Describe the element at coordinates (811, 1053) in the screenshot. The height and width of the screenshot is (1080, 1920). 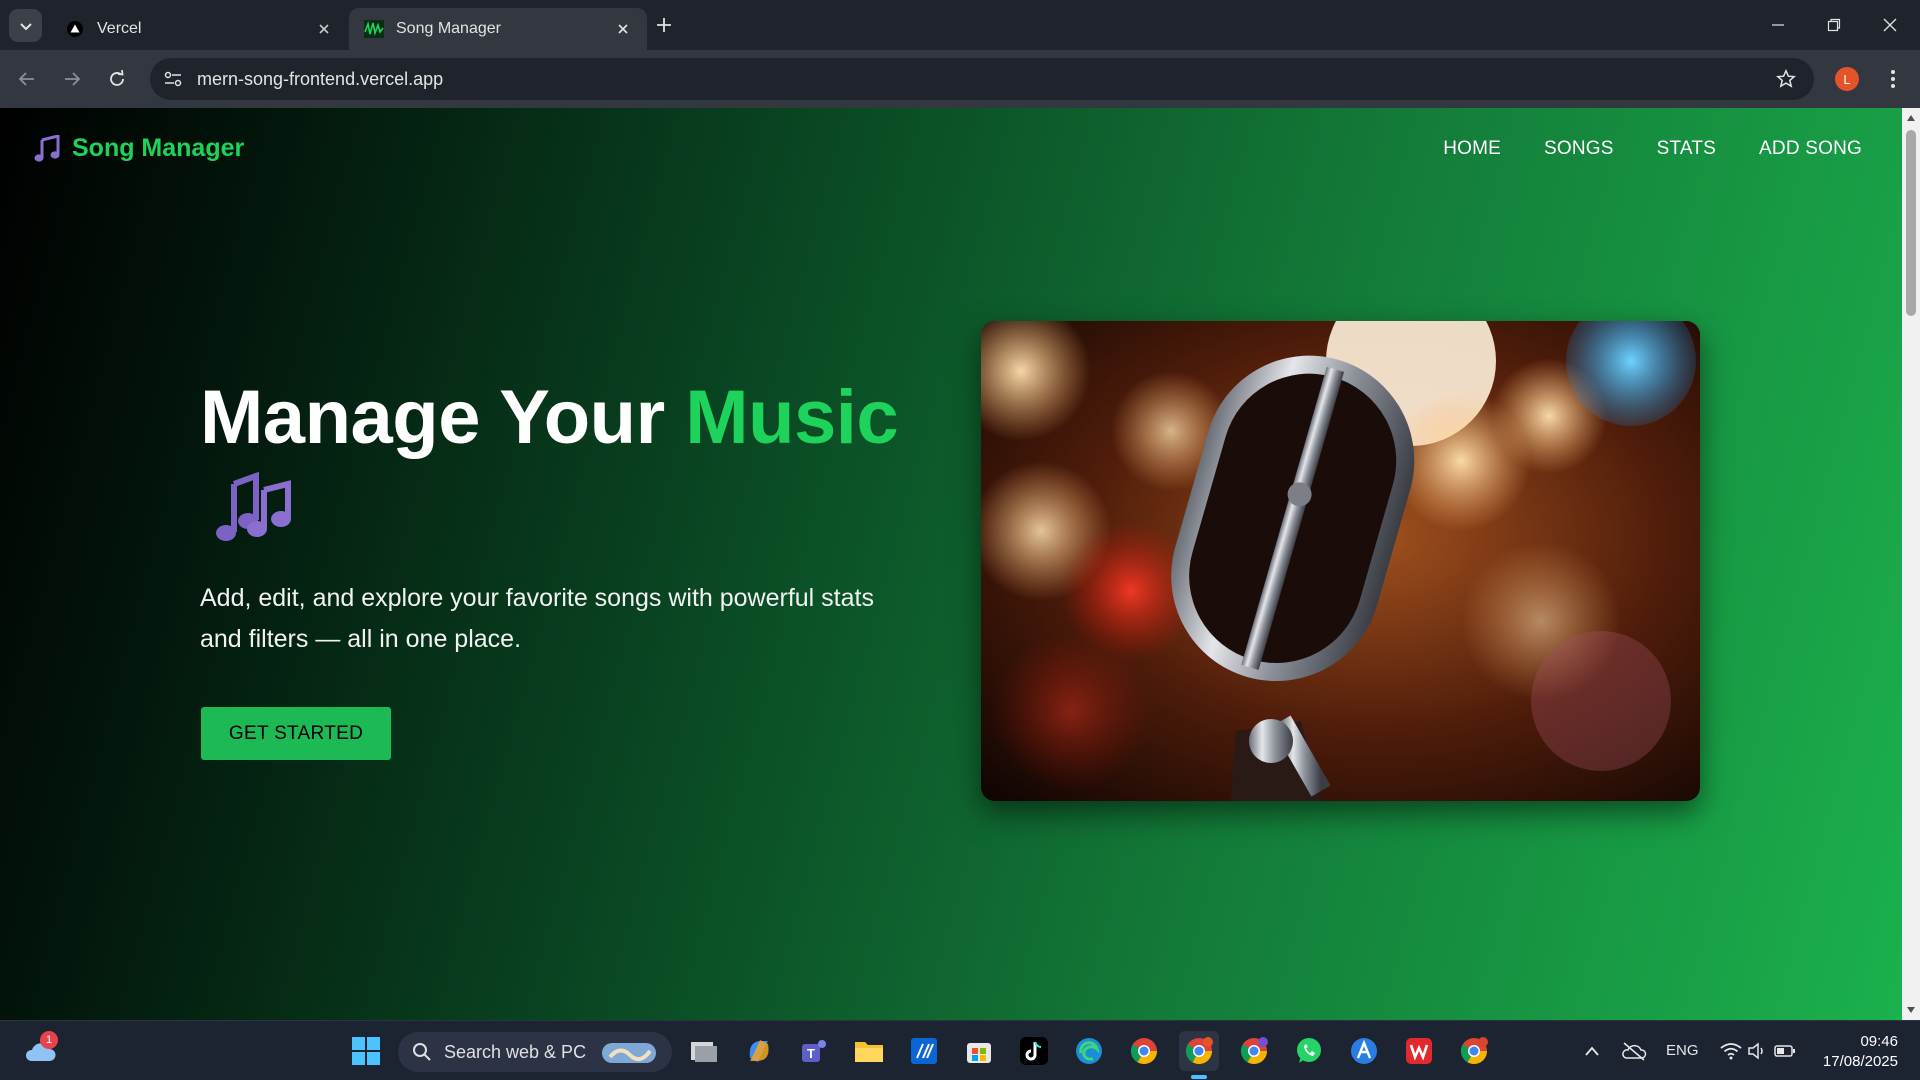
I see `svg-text: T` at that location.